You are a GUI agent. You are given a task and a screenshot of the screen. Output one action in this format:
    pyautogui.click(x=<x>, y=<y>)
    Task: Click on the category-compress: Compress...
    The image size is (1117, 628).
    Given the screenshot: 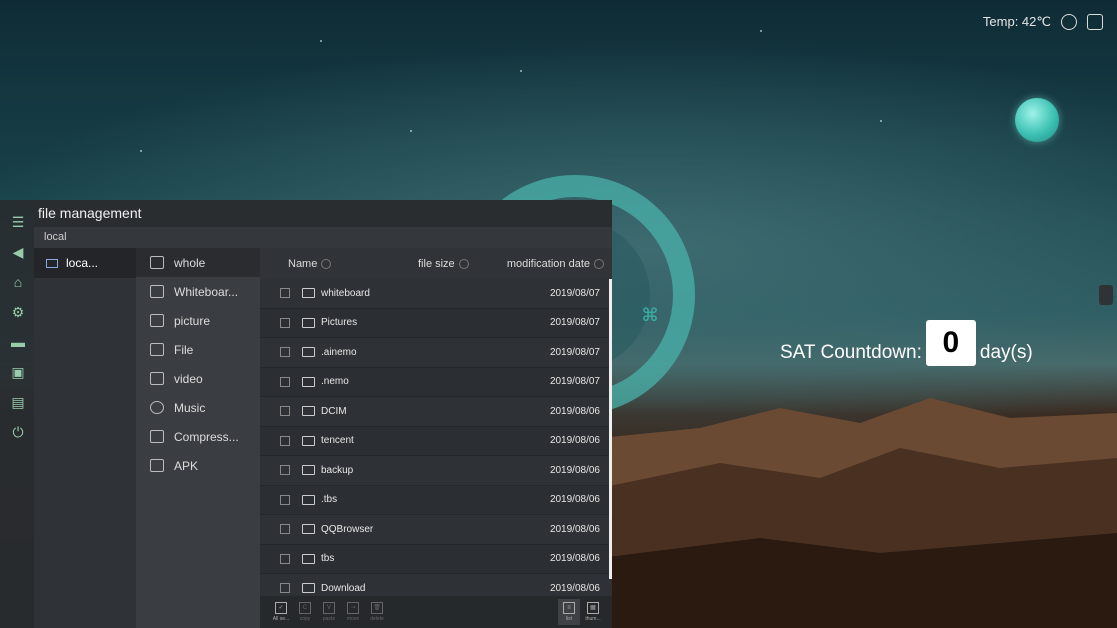 What is the action you would take?
    pyautogui.click(x=198, y=436)
    